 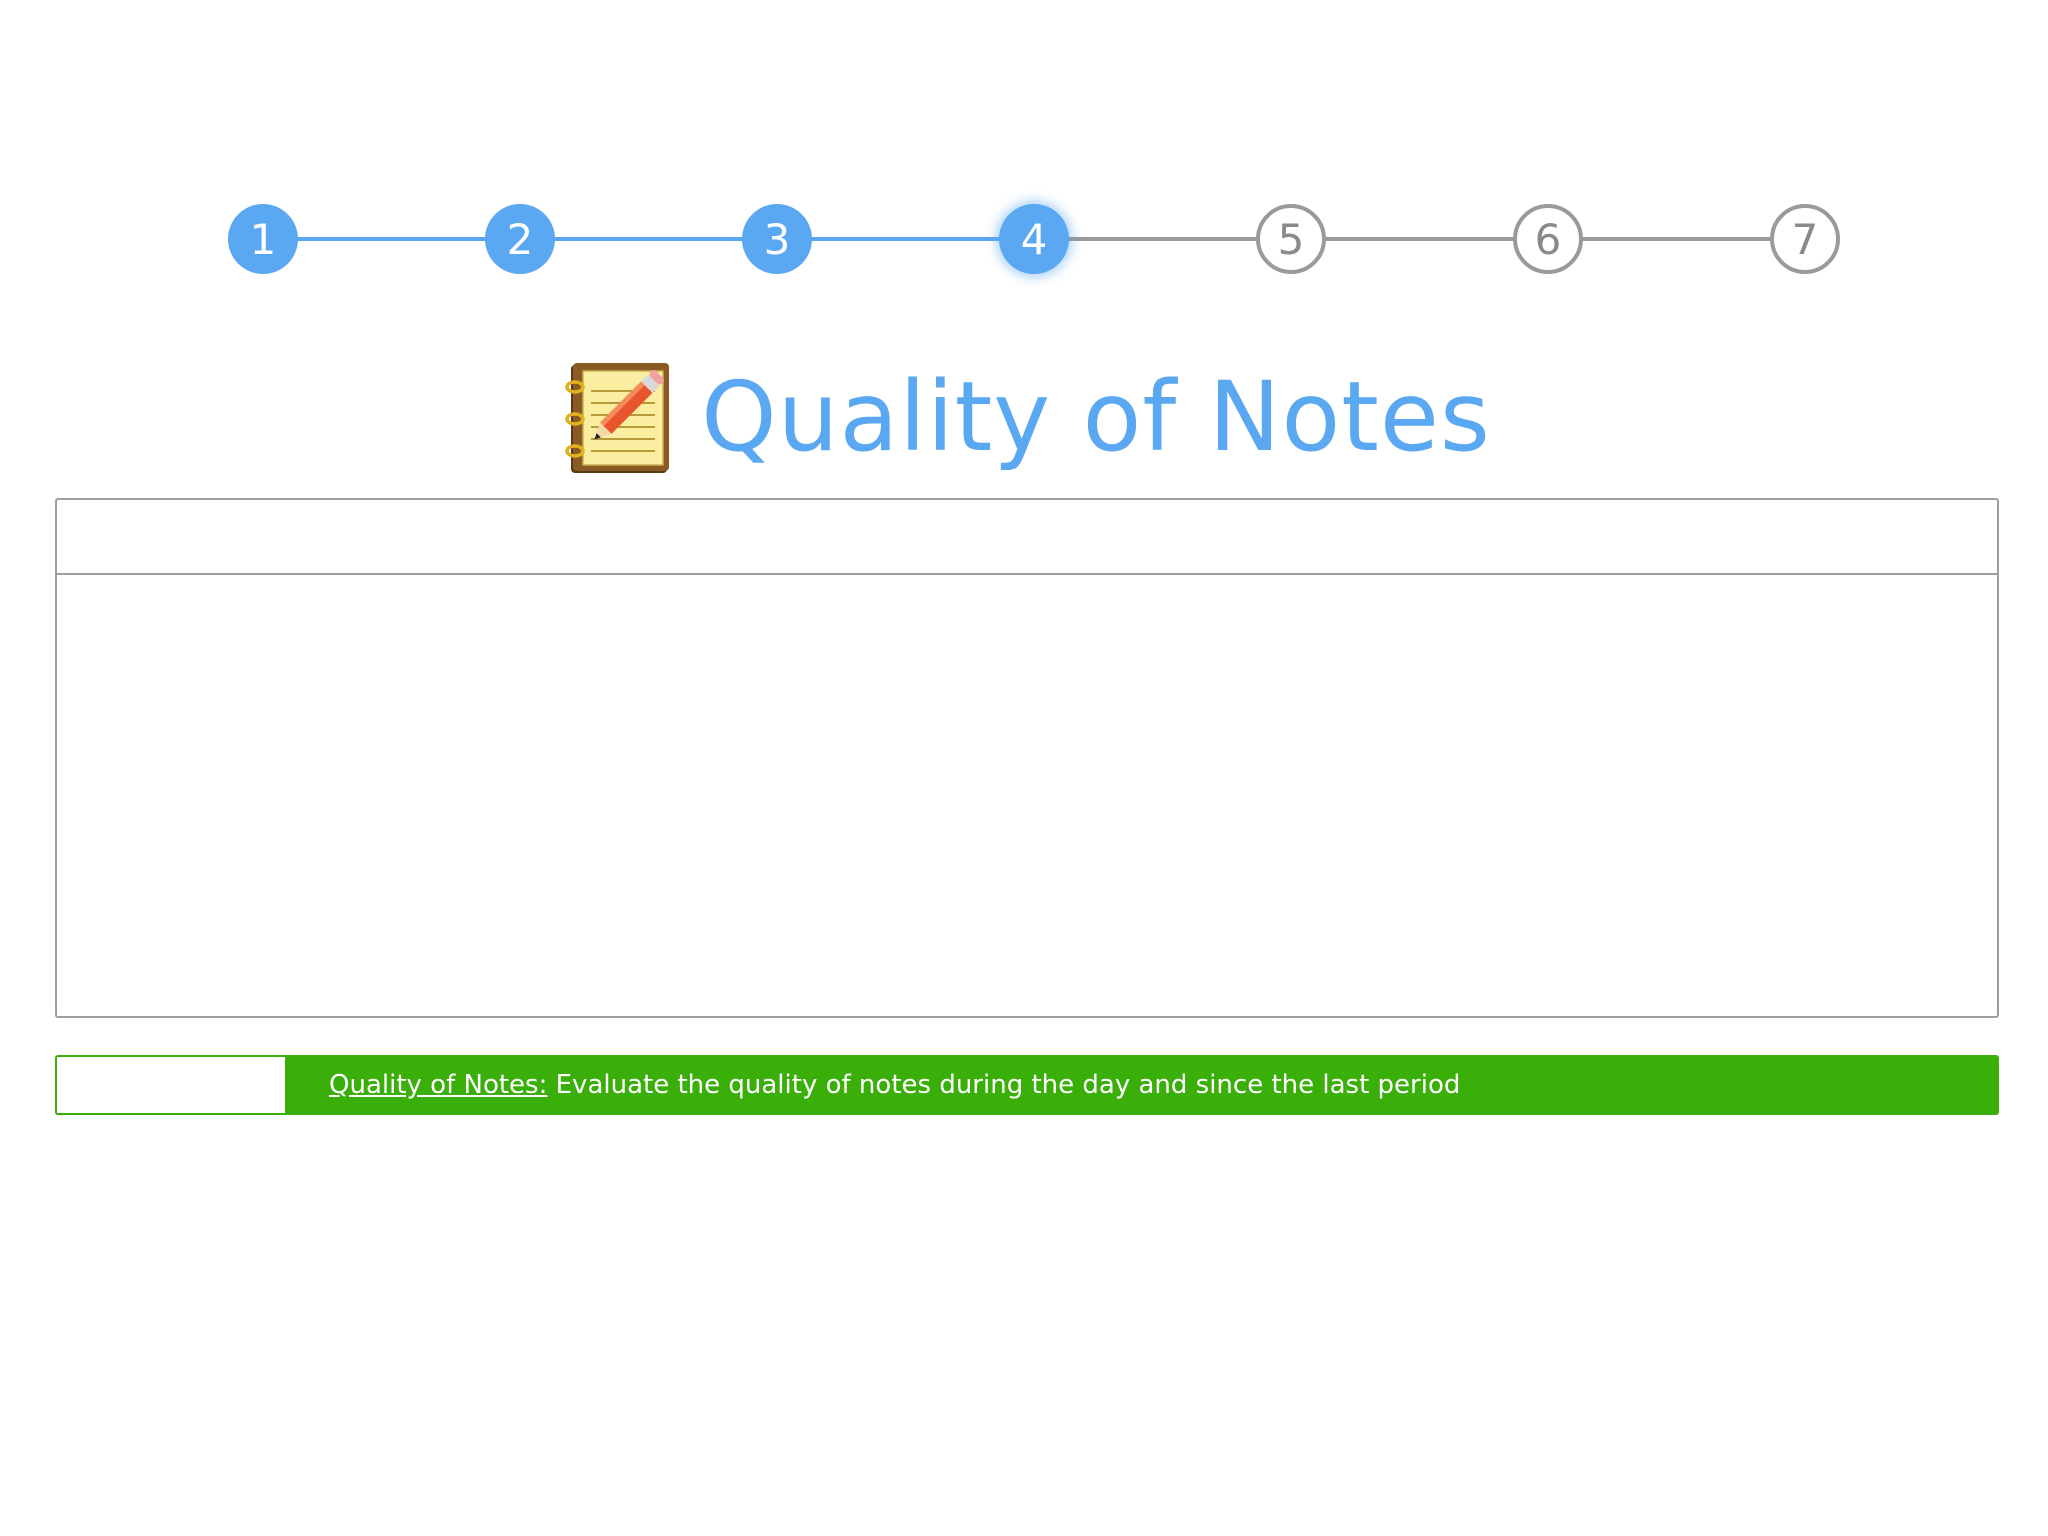 I want to click on step-3: 3, so click(x=777, y=239).